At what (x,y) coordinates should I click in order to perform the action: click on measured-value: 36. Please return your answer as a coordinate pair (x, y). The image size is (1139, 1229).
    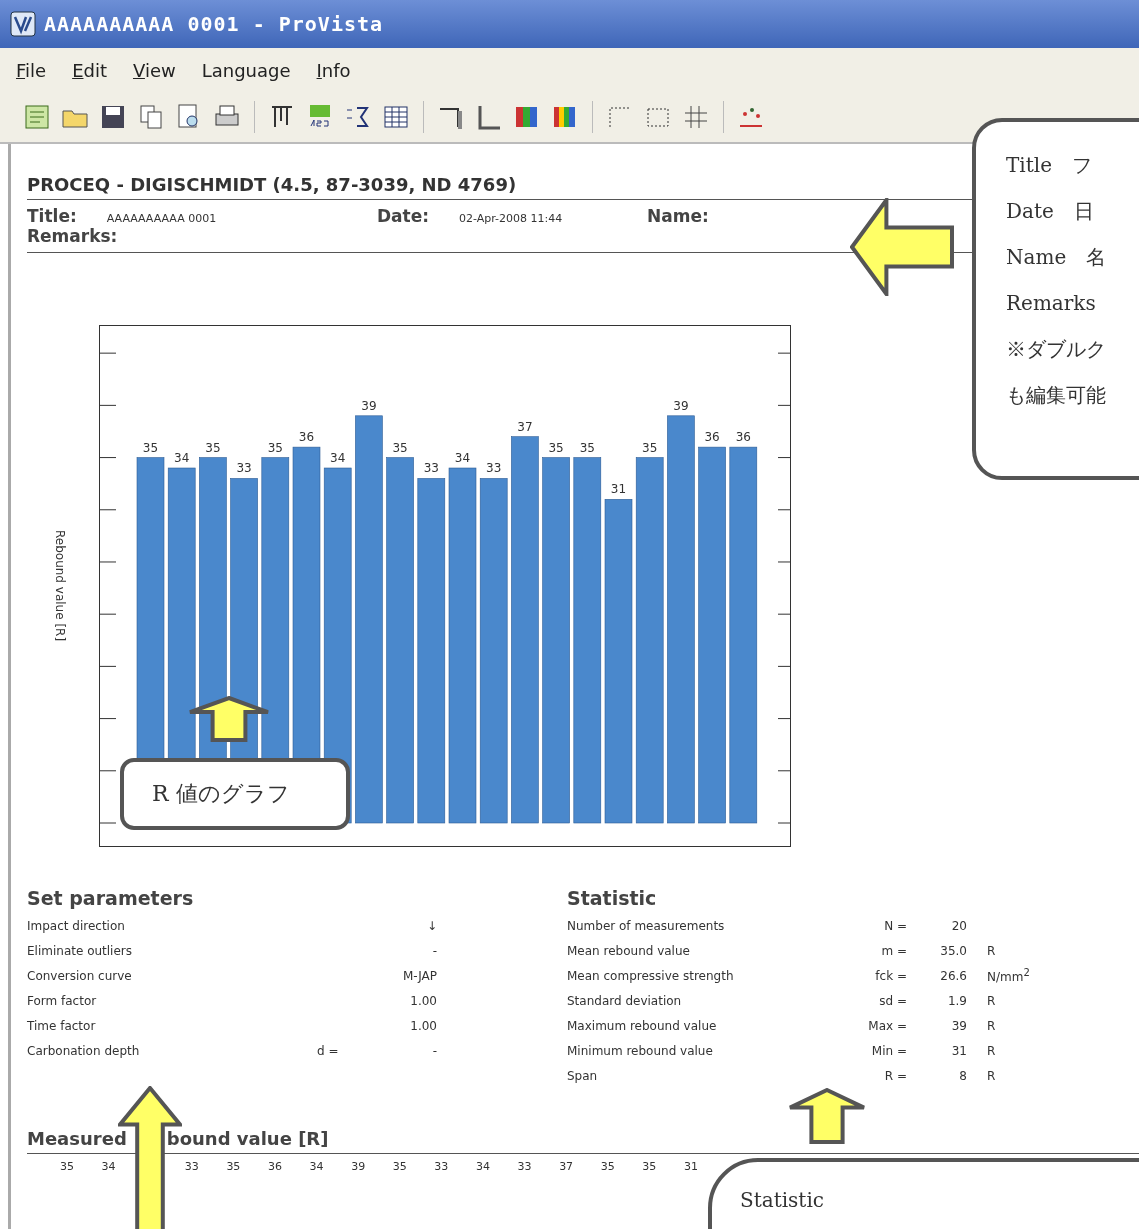
    Looking at the image, I should click on (275, 1166).